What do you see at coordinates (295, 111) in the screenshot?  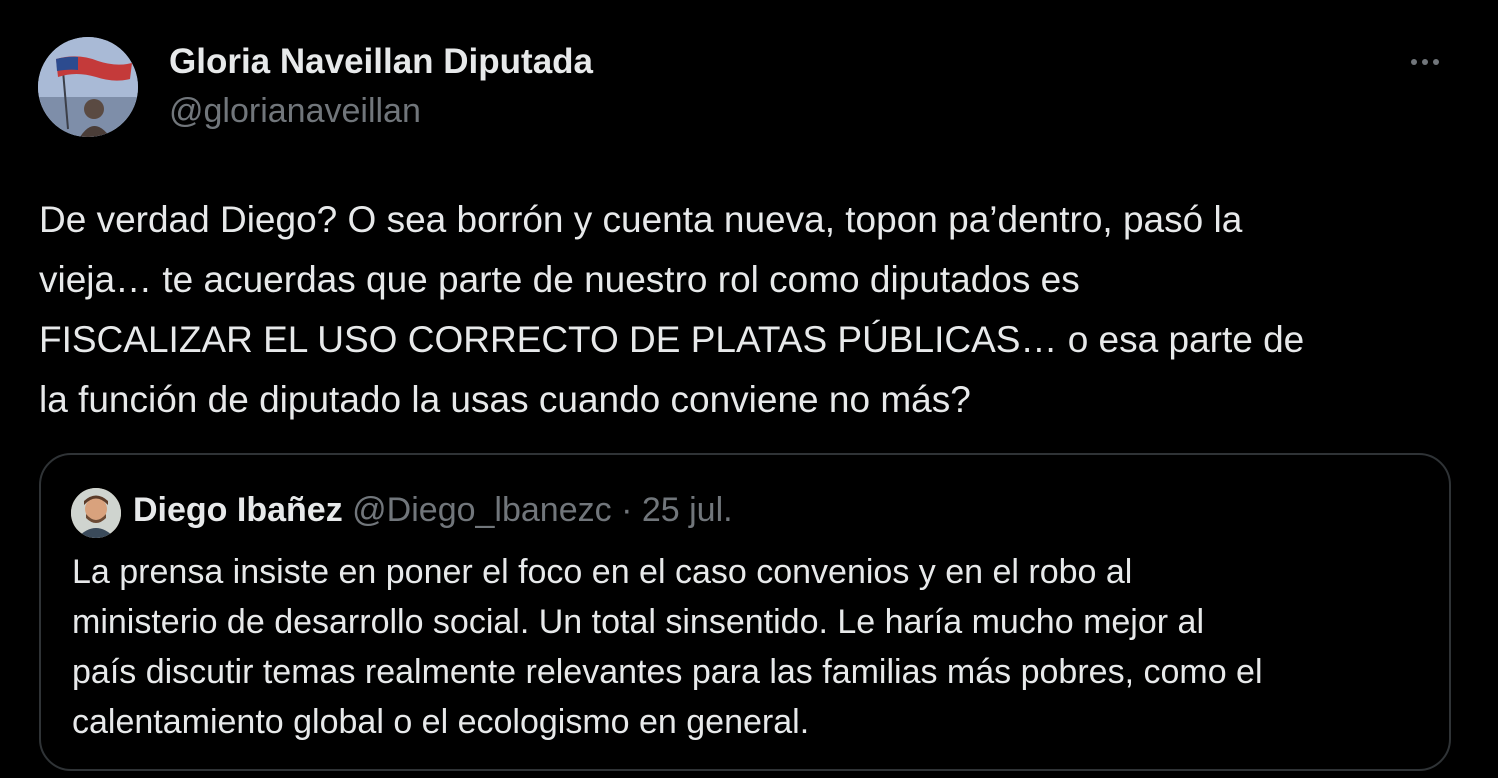 I see `author-handle: @glorianaveillan` at bounding box center [295, 111].